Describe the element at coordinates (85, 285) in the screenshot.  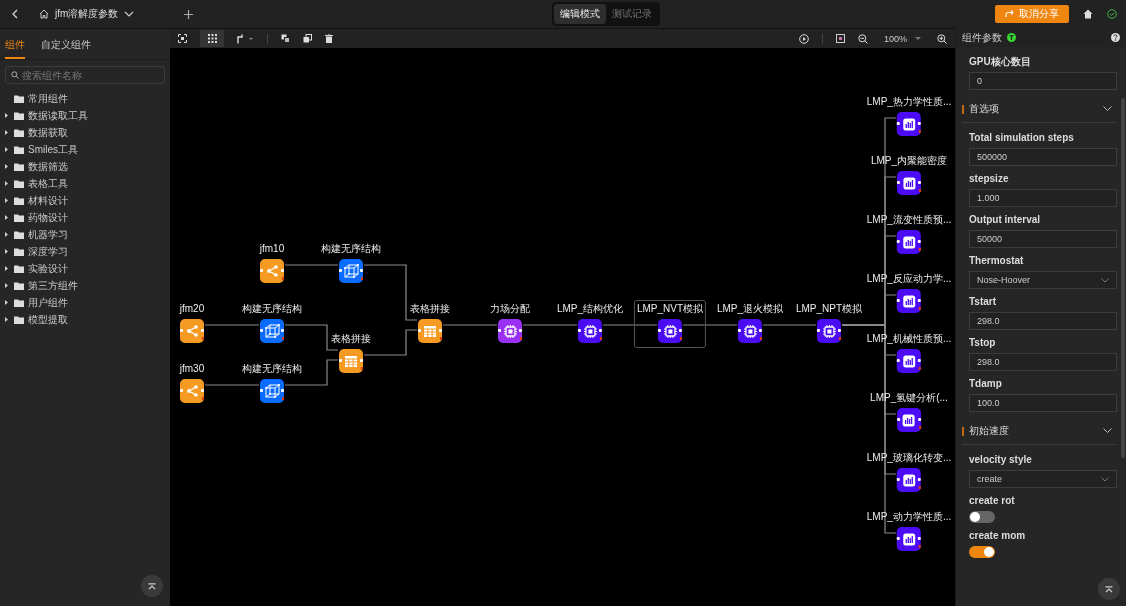
I see `tree-item: 第三方组件` at that location.